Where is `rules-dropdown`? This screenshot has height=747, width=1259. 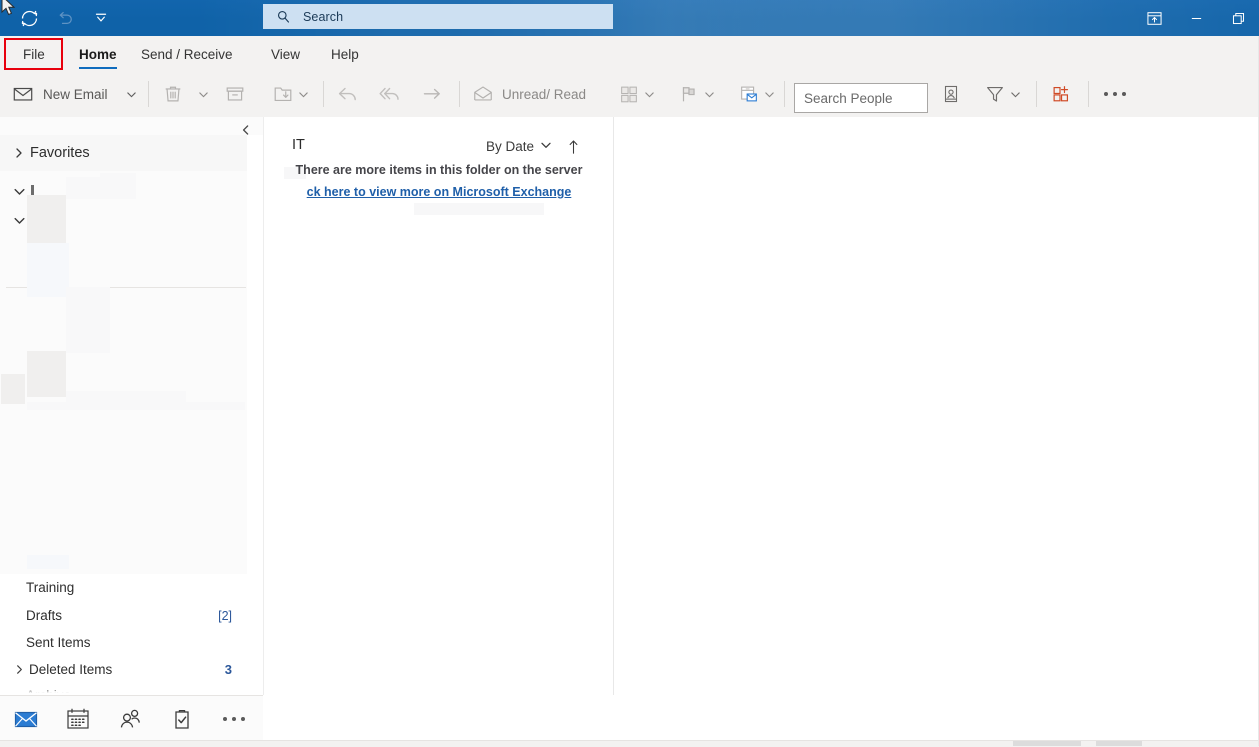
rules-dropdown is located at coordinates (769, 94).